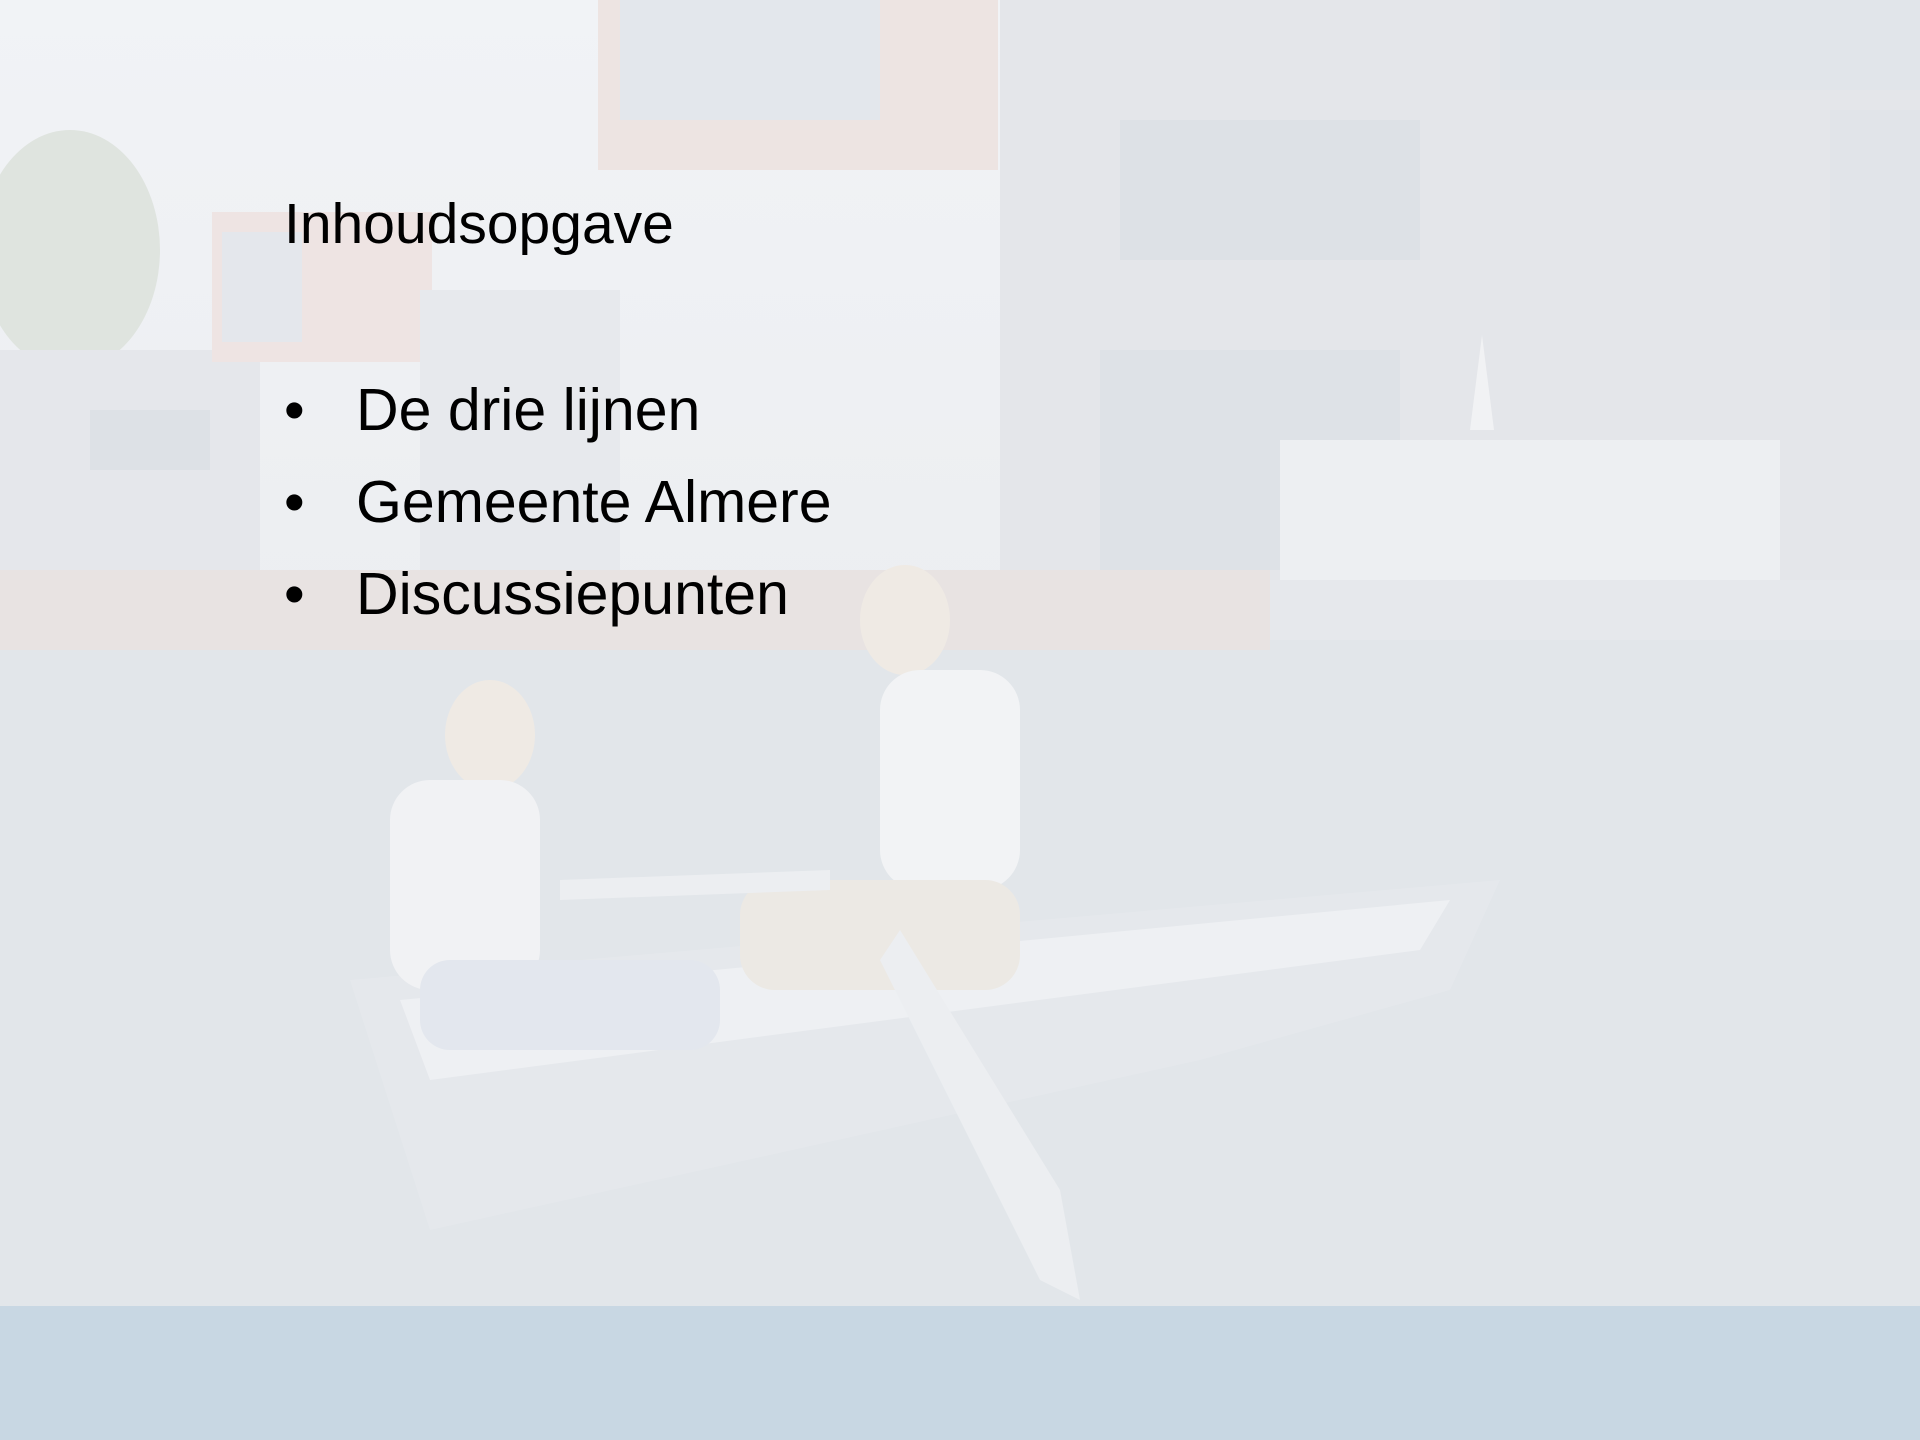 The height and width of the screenshot is (1440, 1920). Describe the element at coordinates (150, 440) in the screenshot. I see `house-left-window` at that location.